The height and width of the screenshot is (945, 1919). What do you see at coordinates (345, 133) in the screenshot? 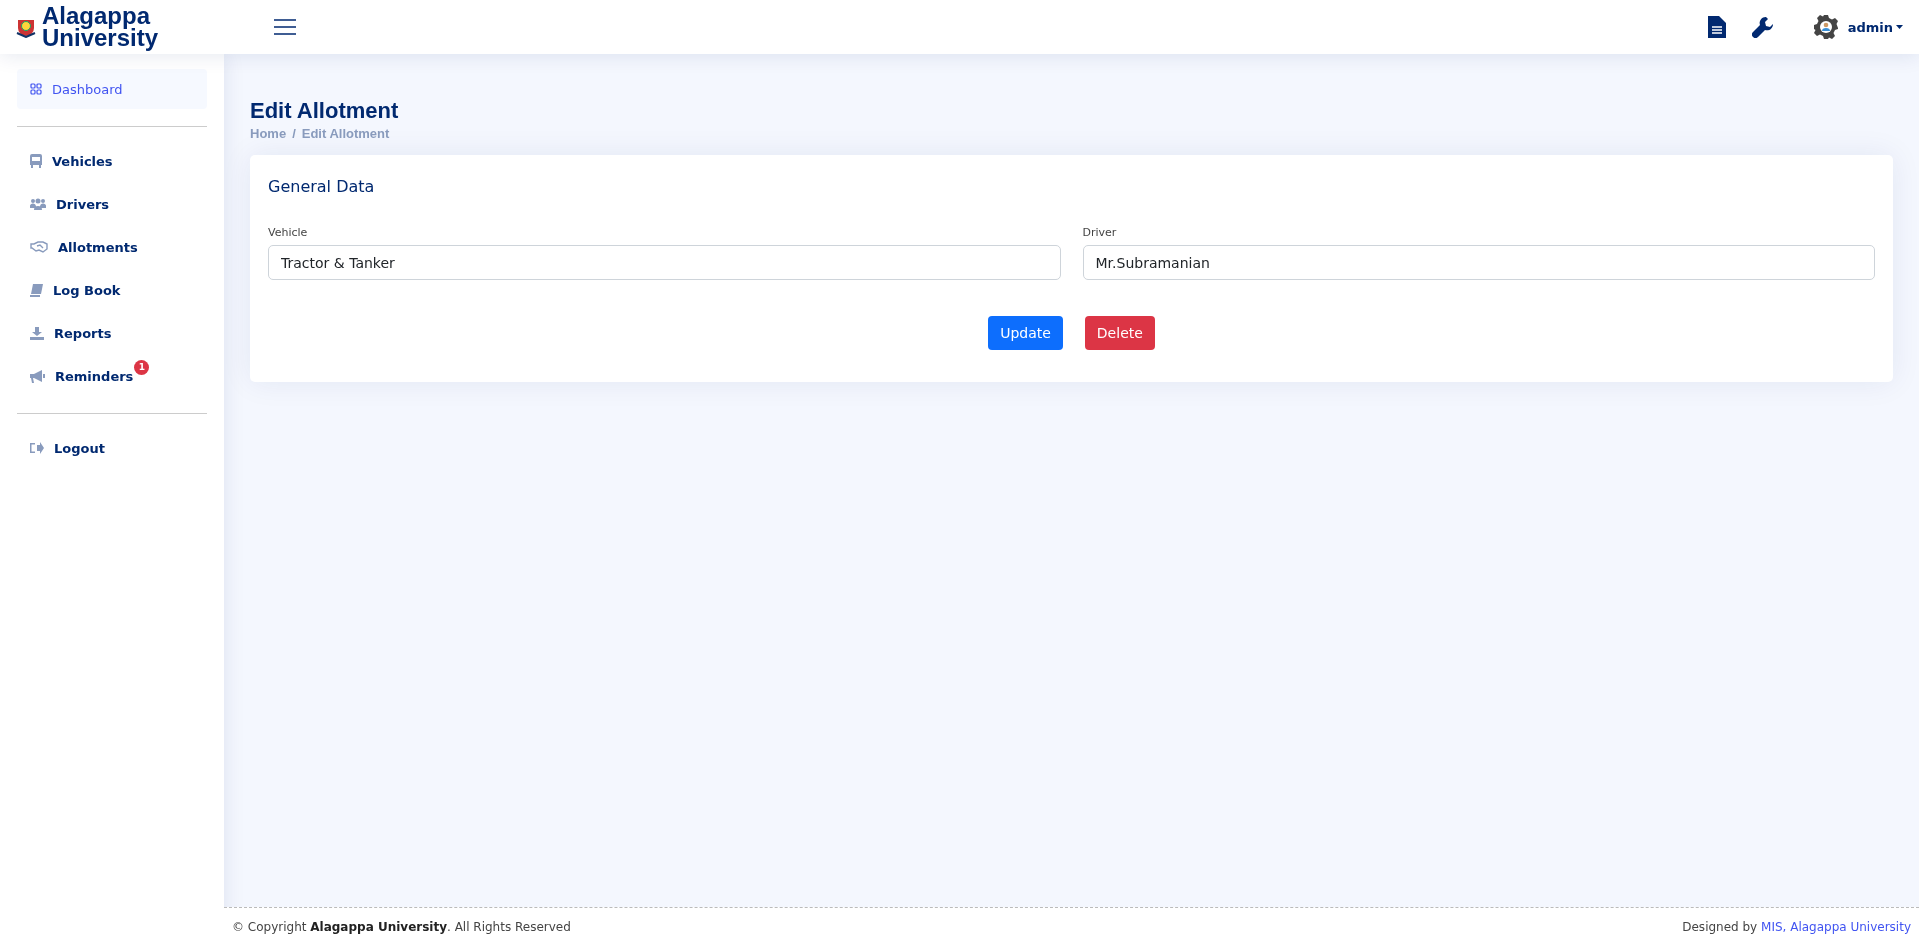
I see `breadcrumb-item: Edit Allotment` at bounding box center [345, 133].